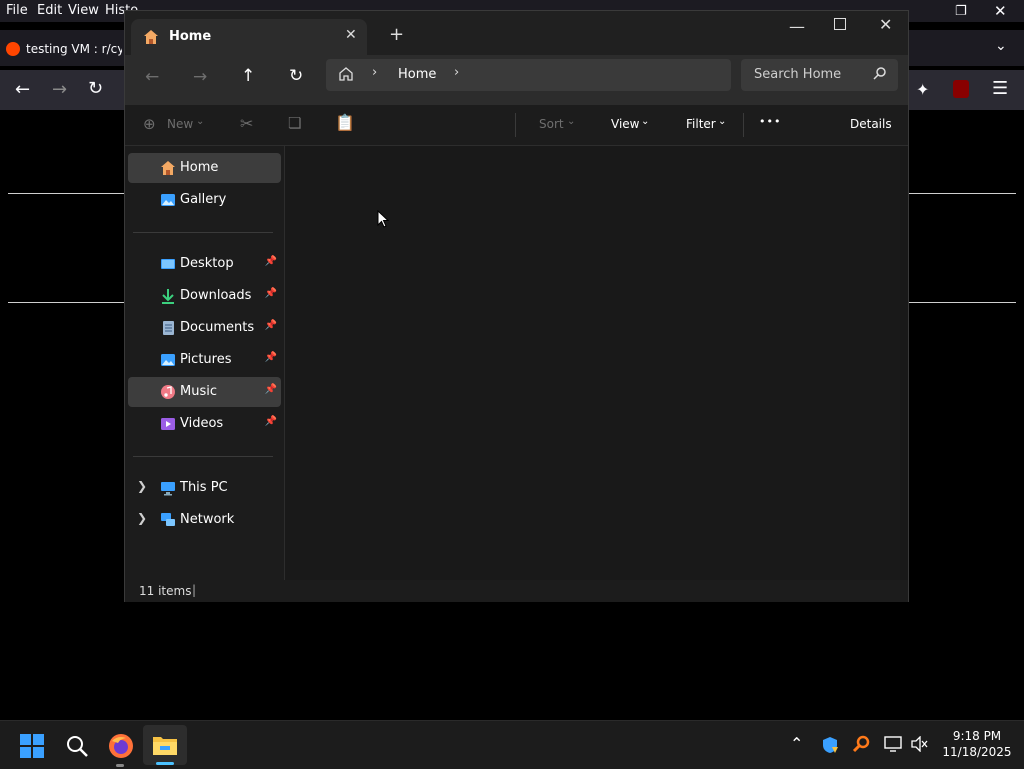 The image size is (1024, 769). I want to click on browser-tab-title: testing VM : r/cyb, so click(74, 49).